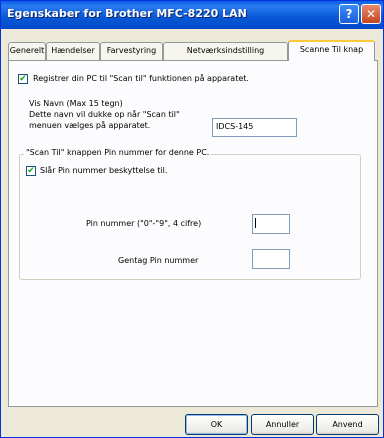 This screenshot has height=438, width=384. Describe the element at coordinates (104, 114) in the screenshot. I see `name-description-line-1: Dette navn vil dukke op når "Scan til"` at that location.